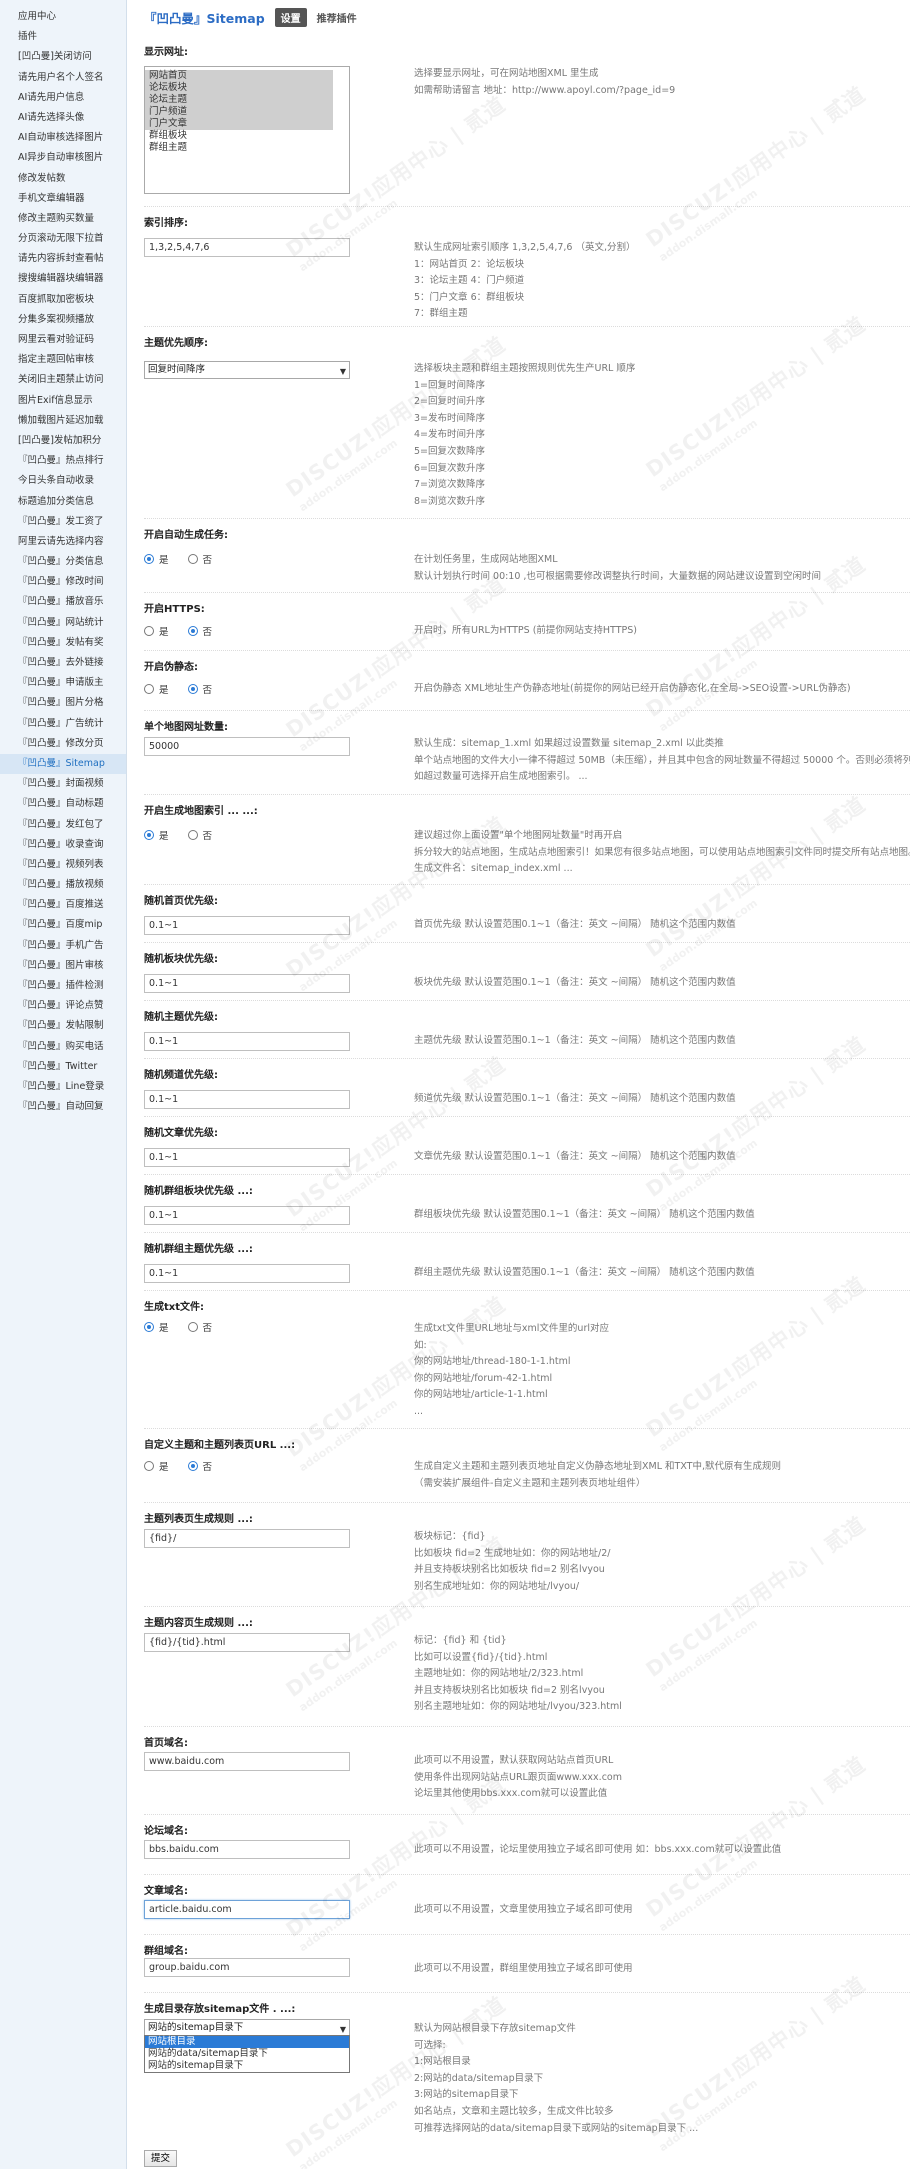 This screenshot has width=910, height=2169. What do you see at coordinates (247, 1967) in the screenshot?
I see `group-domain-input` at bounding box center [247, 1967].